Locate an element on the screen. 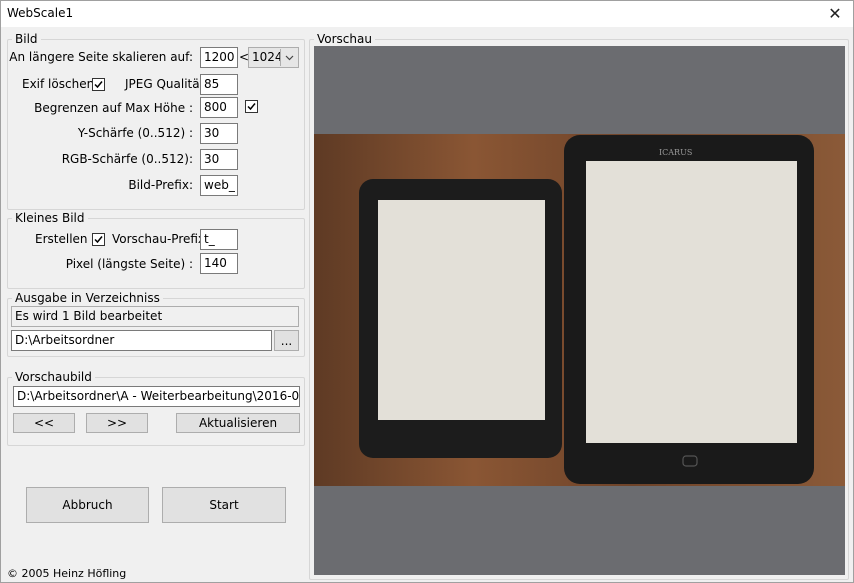 The image size is (854, 583). next-button-label: >> is located at coordinates (117, 423).